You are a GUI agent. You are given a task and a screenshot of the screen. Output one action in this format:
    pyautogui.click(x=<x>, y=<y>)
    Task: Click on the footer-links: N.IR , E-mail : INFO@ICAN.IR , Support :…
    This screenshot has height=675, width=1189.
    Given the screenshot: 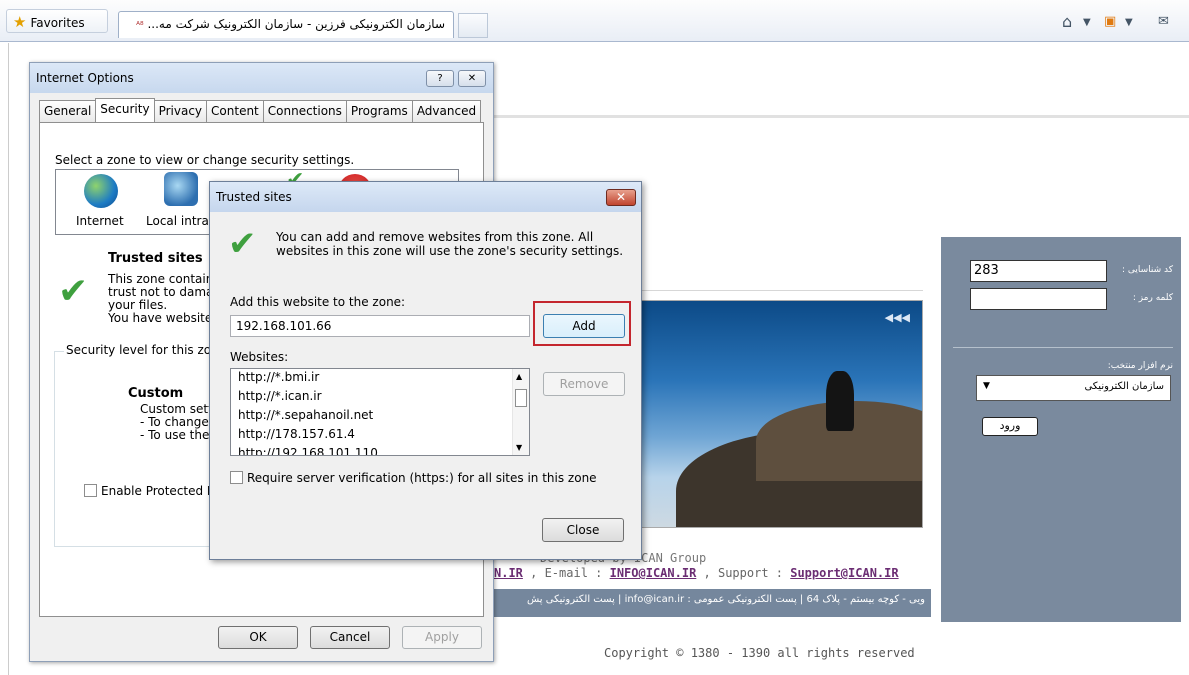 What is the action you would take?
    pyautogui.click(x=696, y=573)
    